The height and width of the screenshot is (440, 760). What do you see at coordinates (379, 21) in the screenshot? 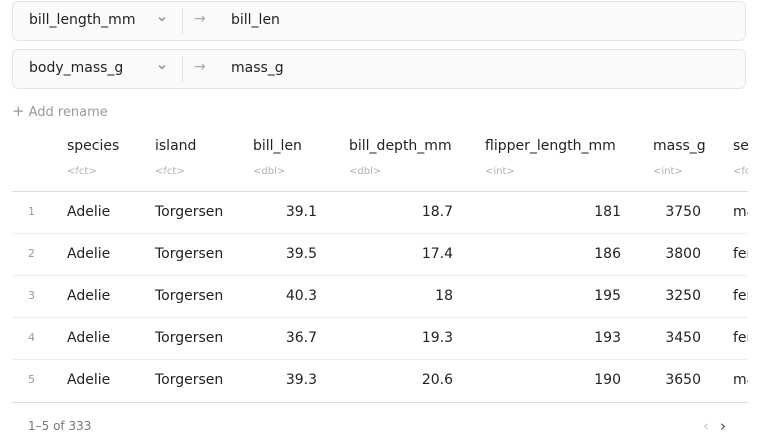
I see `rename-row: bill_length_mm → bill_len` at bounding box center [379, 21].